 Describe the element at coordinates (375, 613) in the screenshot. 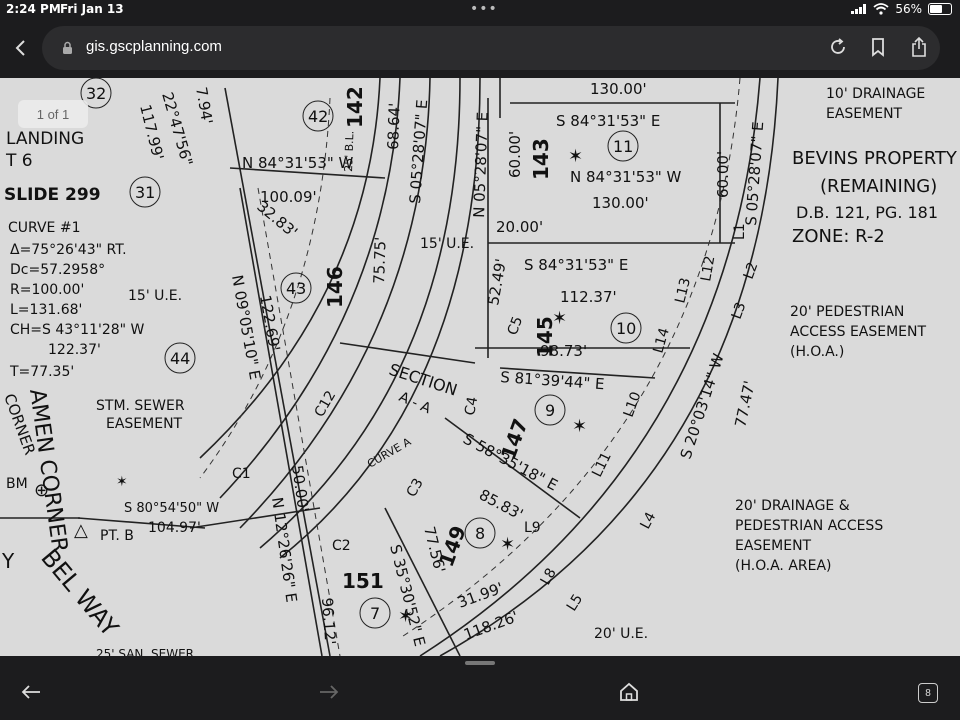

I see `lot-7: 7` at that location.